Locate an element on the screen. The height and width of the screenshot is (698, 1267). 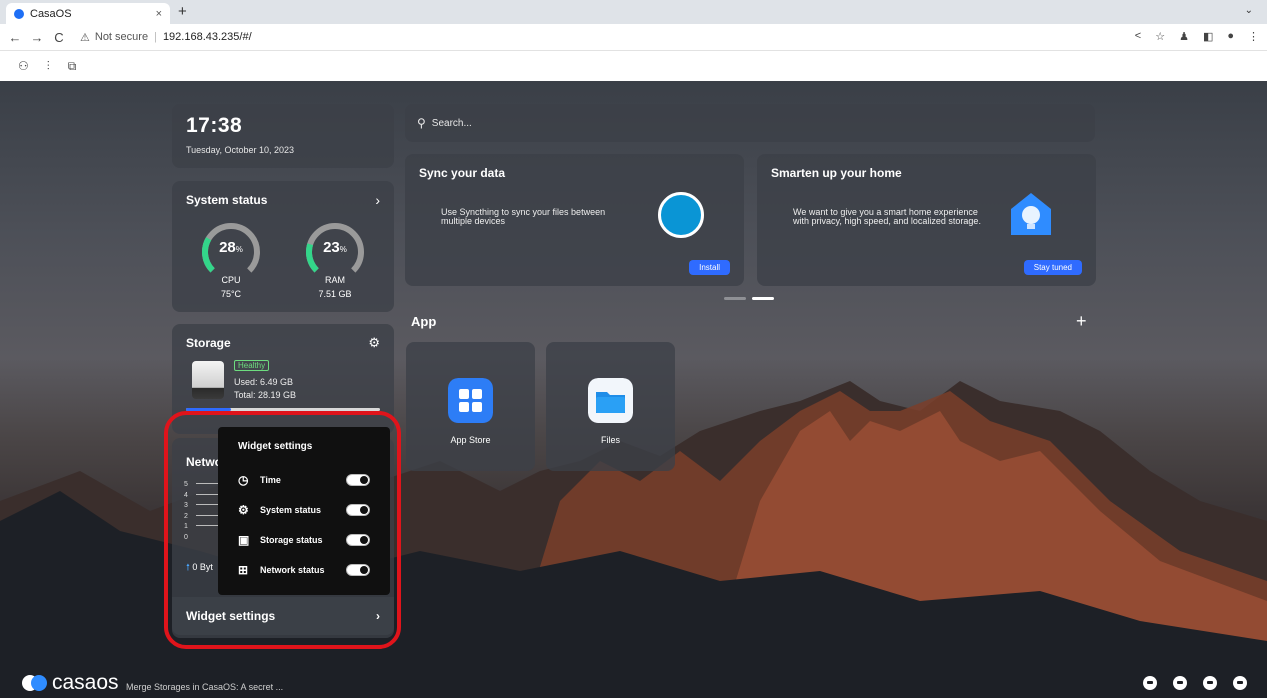
disk-drive-icon is located at coordinates (208, 380).